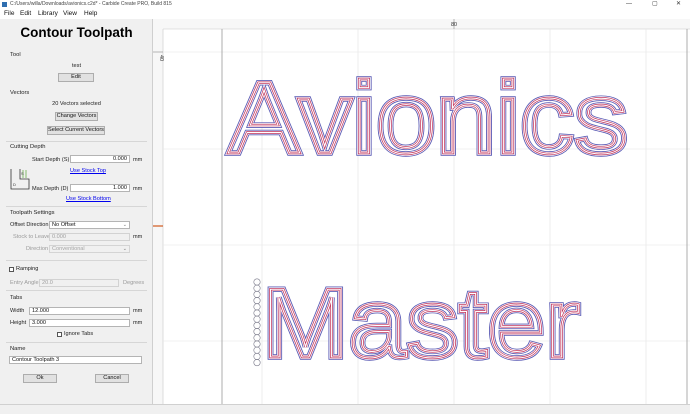  Describe the element at coordinates (18, 349) in the screenshot. I see `name-section-label: Name` at that location.